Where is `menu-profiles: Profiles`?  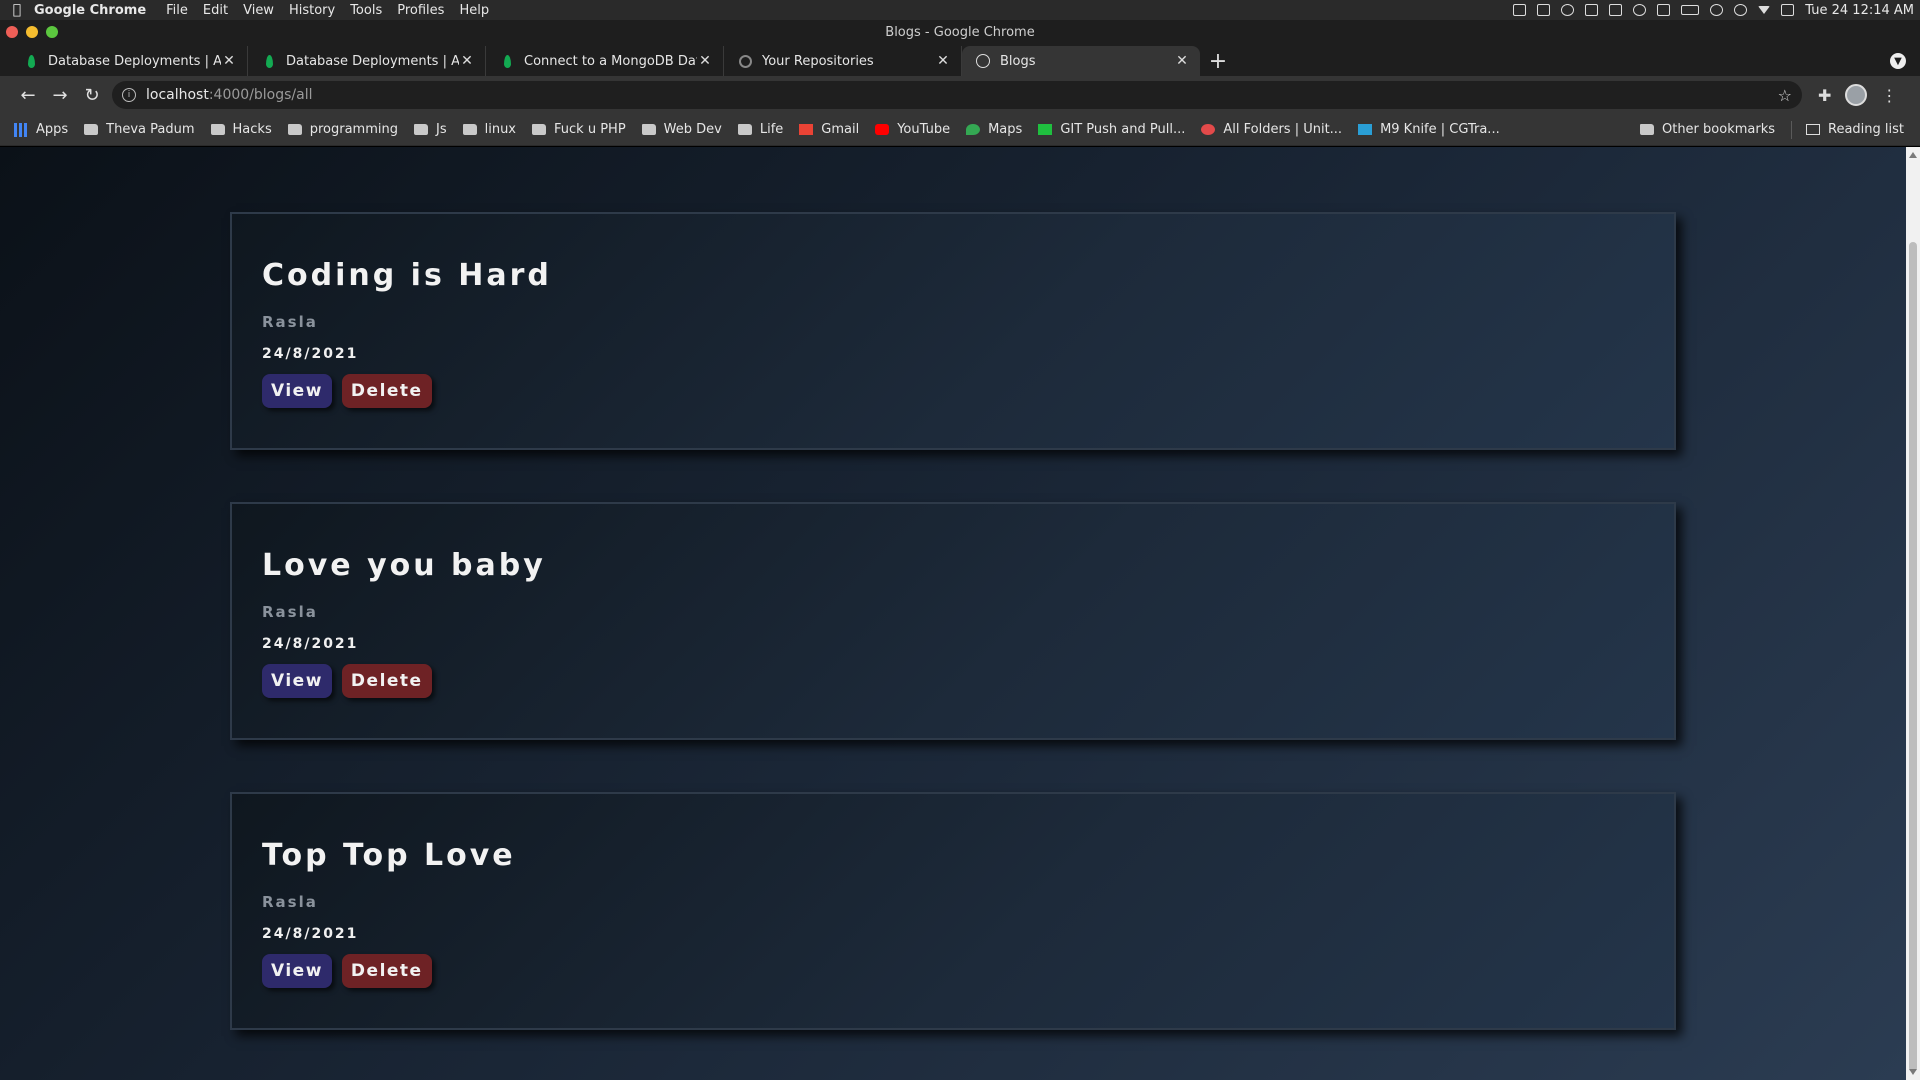
menu-profiles: Profiles is located at coordinates (420, 10).